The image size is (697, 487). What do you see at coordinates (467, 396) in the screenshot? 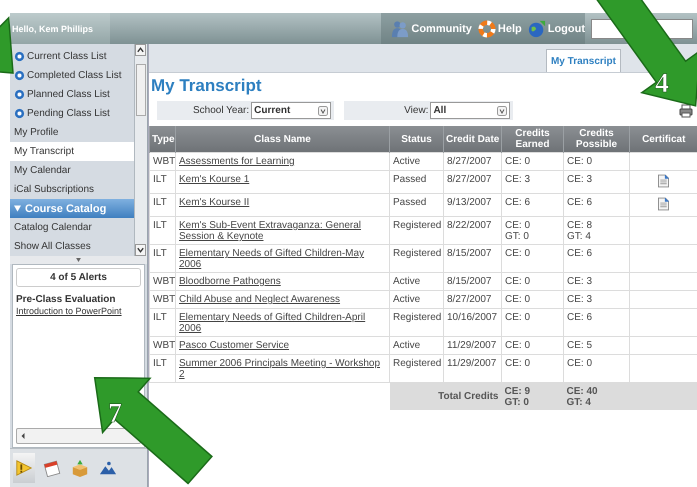
I see `total-label: Total Credits` at bounding box center [467, 396].